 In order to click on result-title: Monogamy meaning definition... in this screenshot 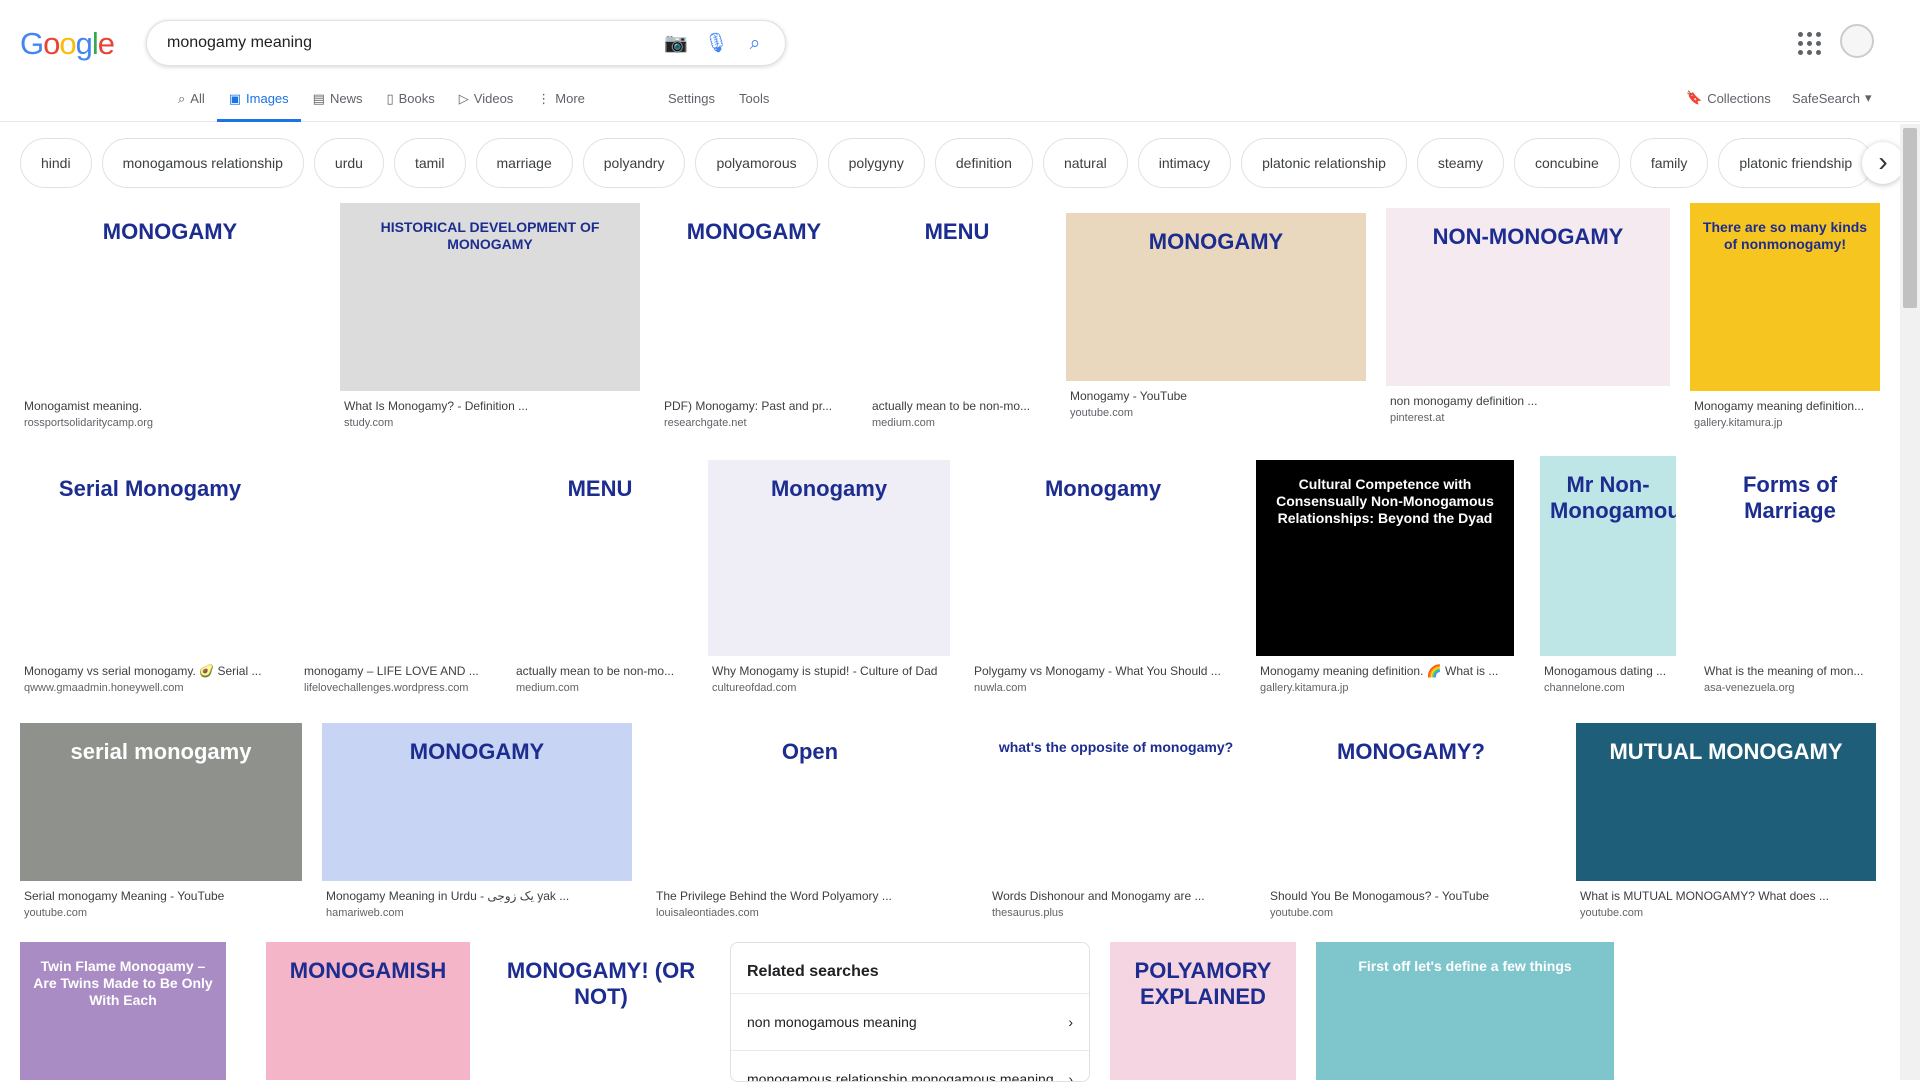, I will do `click(1785, 406)`.